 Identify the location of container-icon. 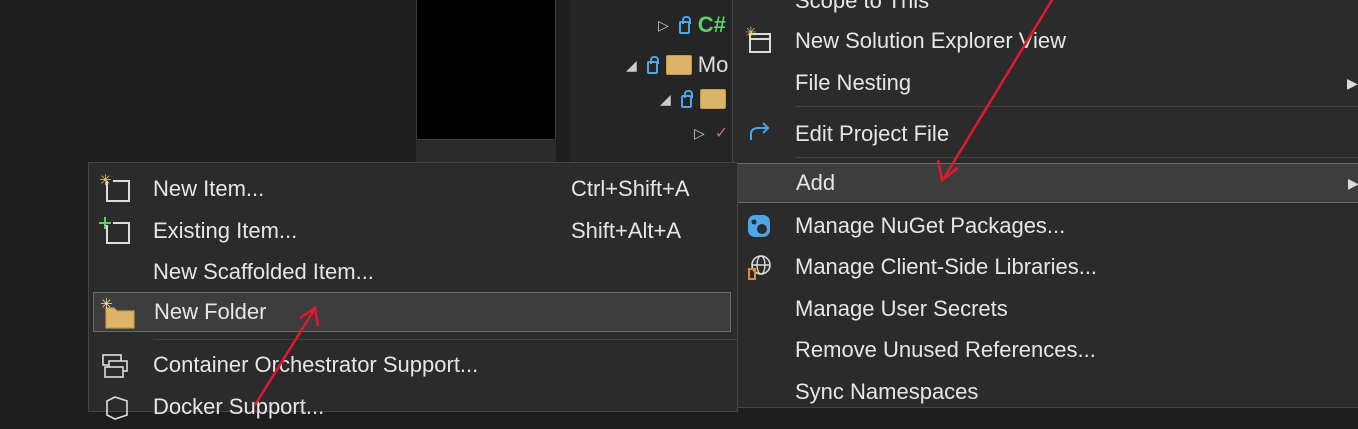
(115, 365).